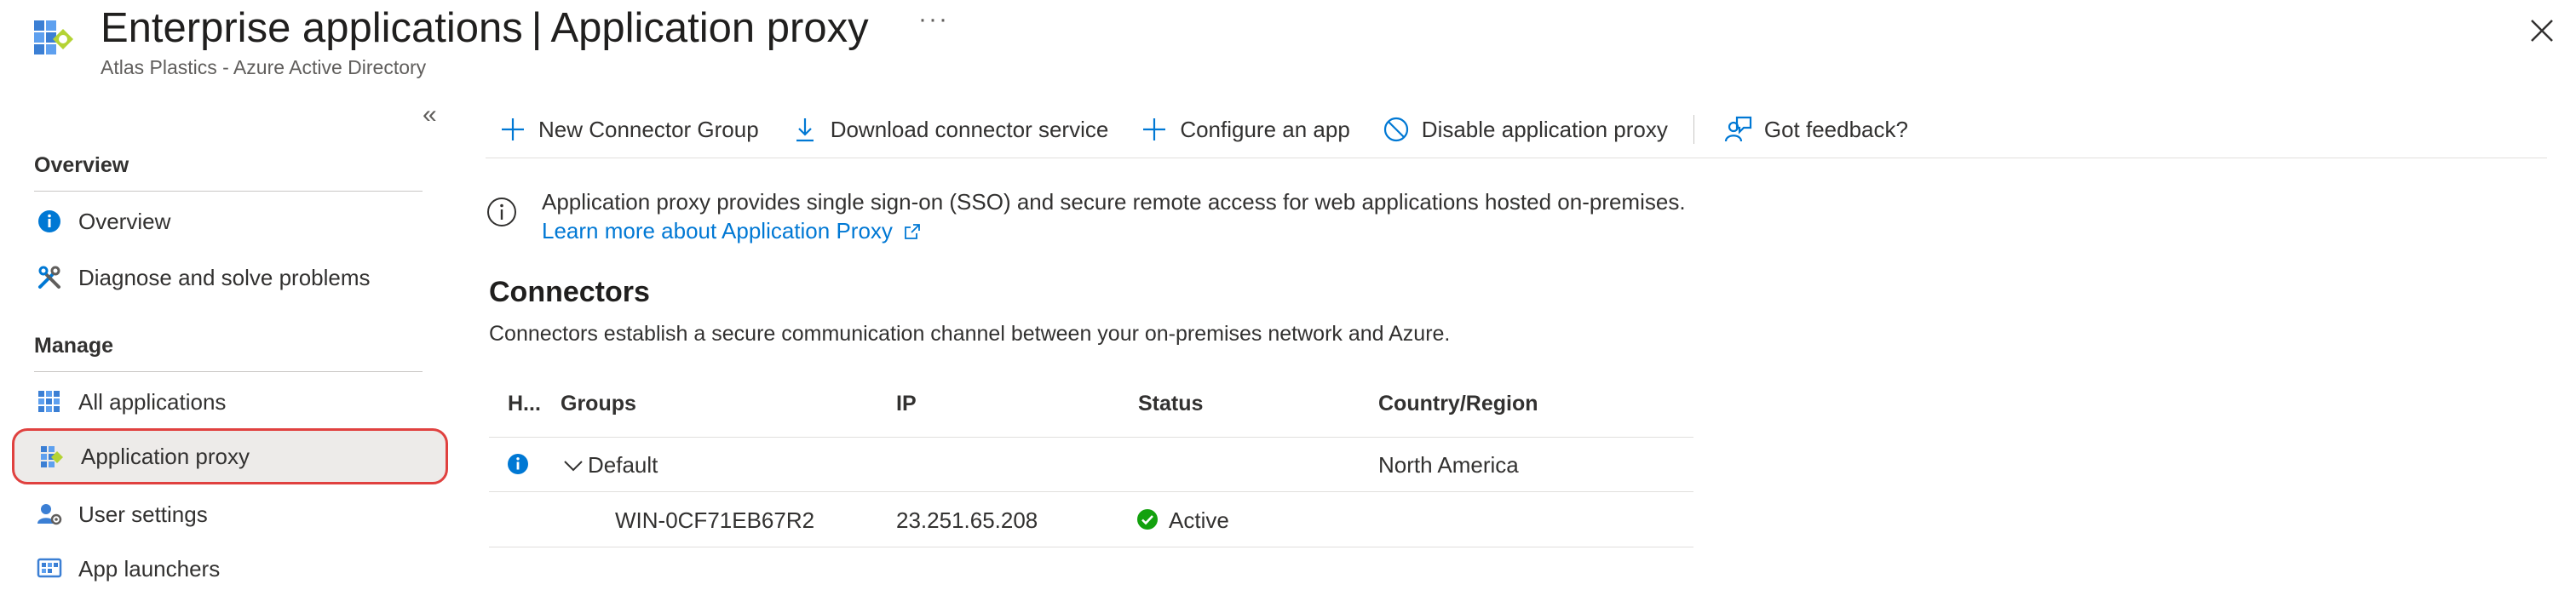  Describe the element at coordinates (502, 212) in the screenshot. I see `info-outline-icon` at that location.